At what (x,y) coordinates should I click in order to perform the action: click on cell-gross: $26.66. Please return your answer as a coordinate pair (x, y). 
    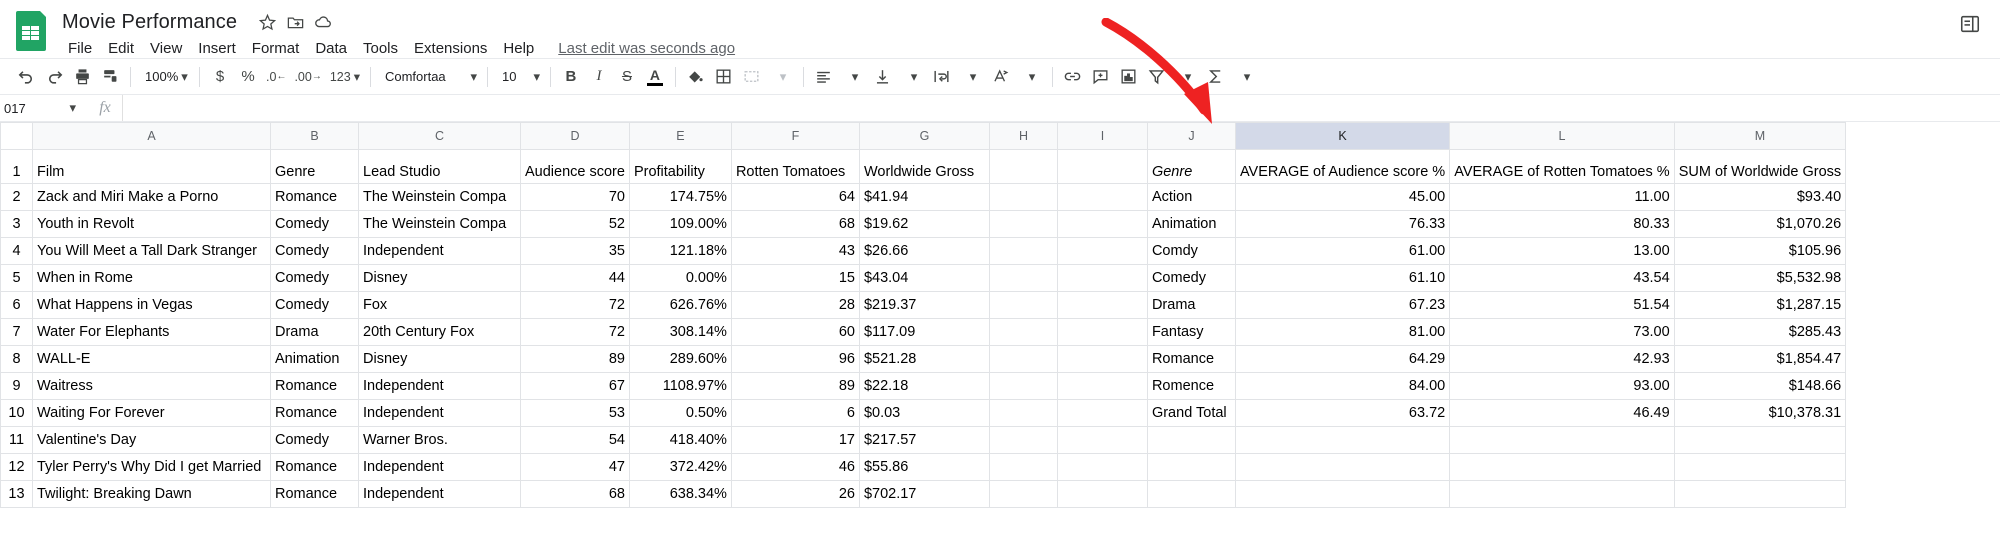
    Looking at the image, I should click on (924, 251).